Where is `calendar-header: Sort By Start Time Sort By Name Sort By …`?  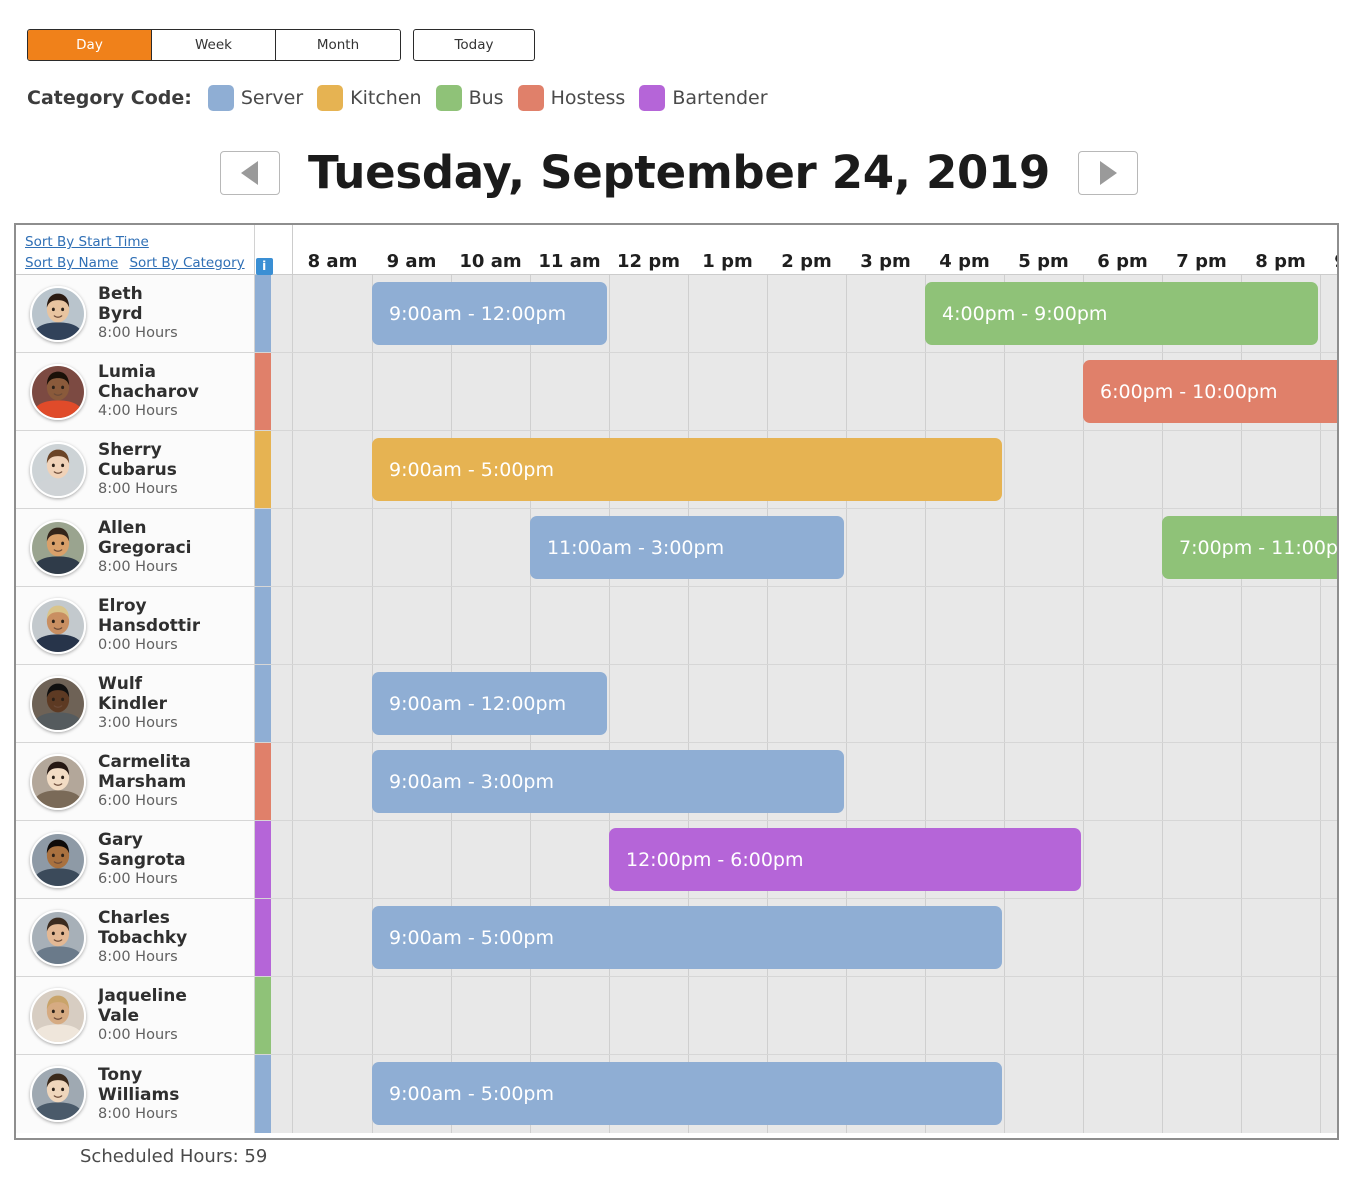
calendar-header: Sort By Start Time Sort By Name Sort By … is located at coordinates (676, 250).